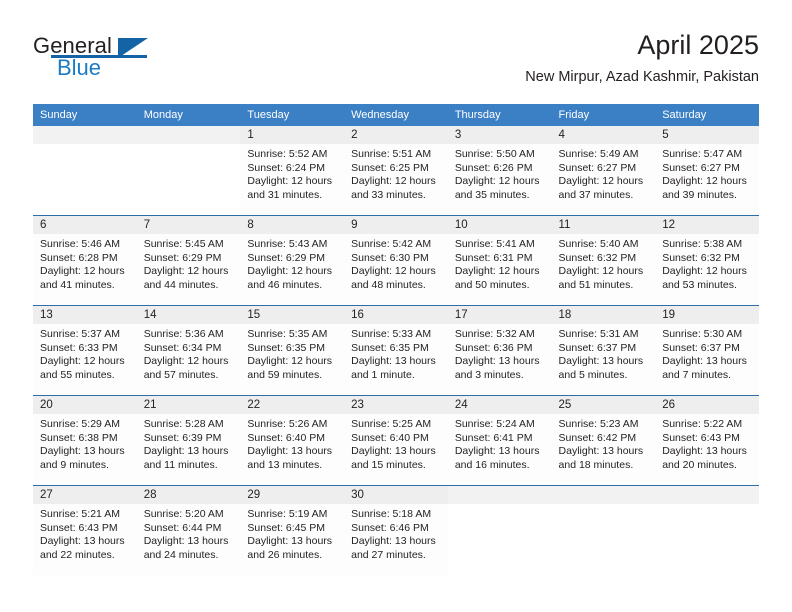 The width and height of the screenshot is (792, 612). What do you see at coordinates (702, 154) in the screenshot?
I see `sunrise-time: Sunrise: 5:47 AM` at bounding box center [702, 154].